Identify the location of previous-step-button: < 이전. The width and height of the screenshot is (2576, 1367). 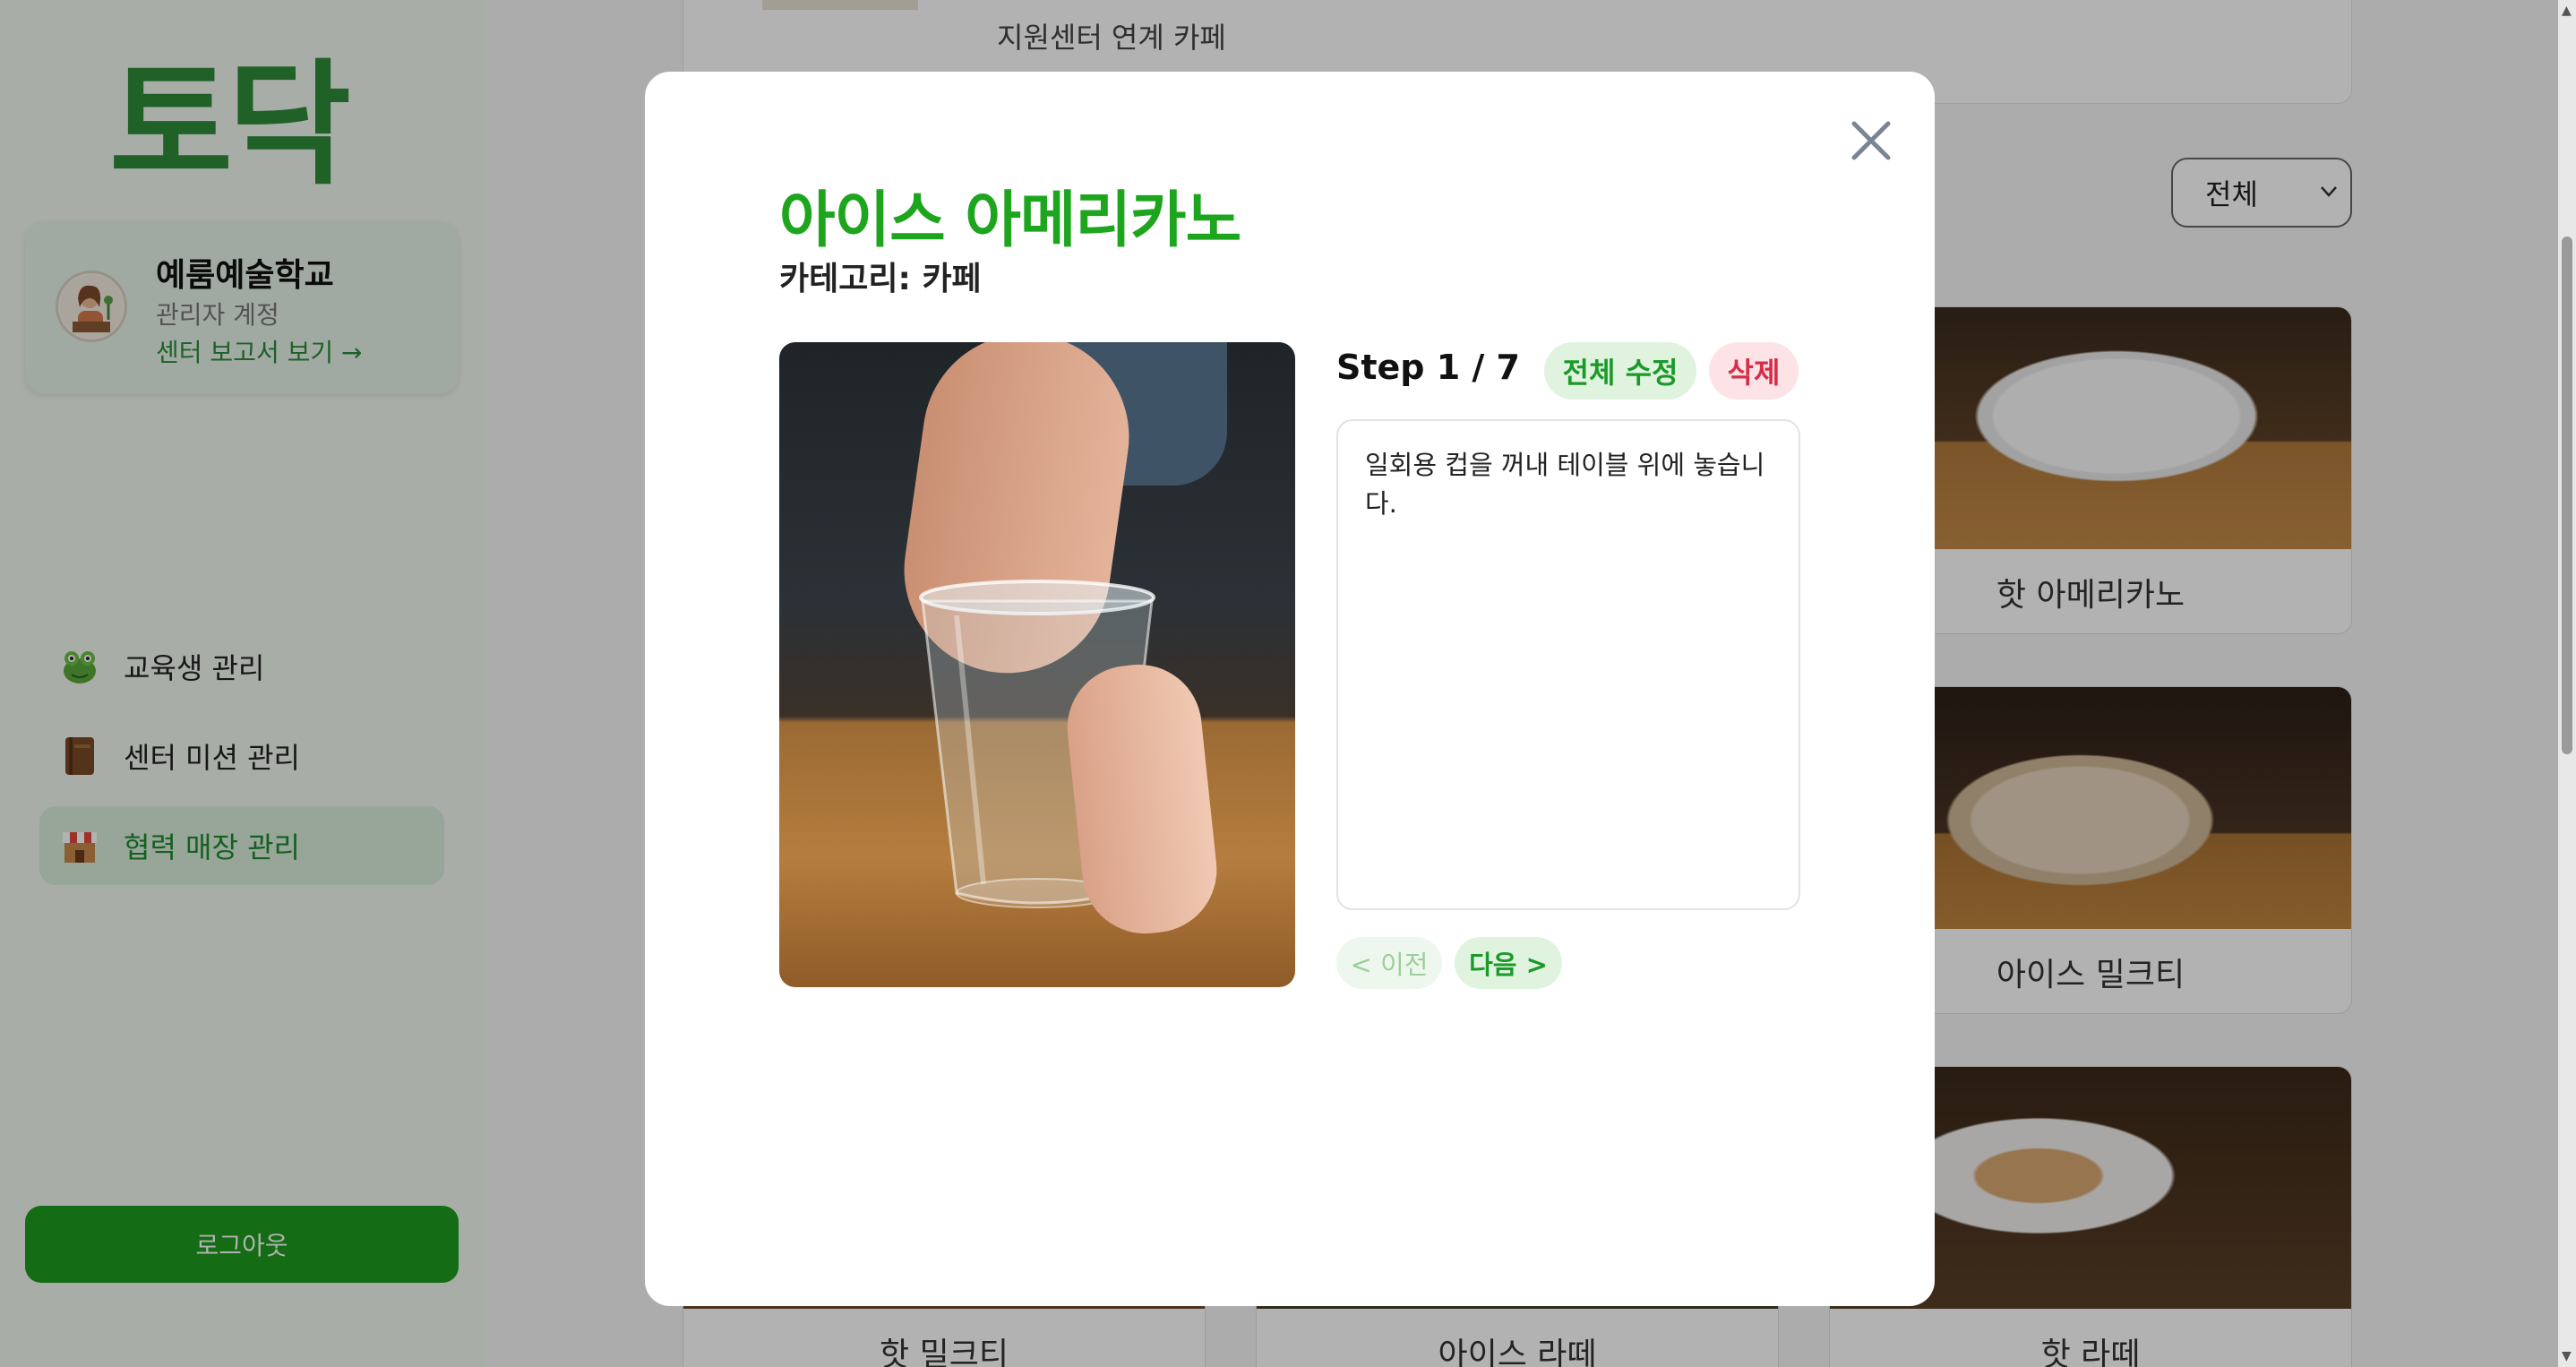
(1389, 963).